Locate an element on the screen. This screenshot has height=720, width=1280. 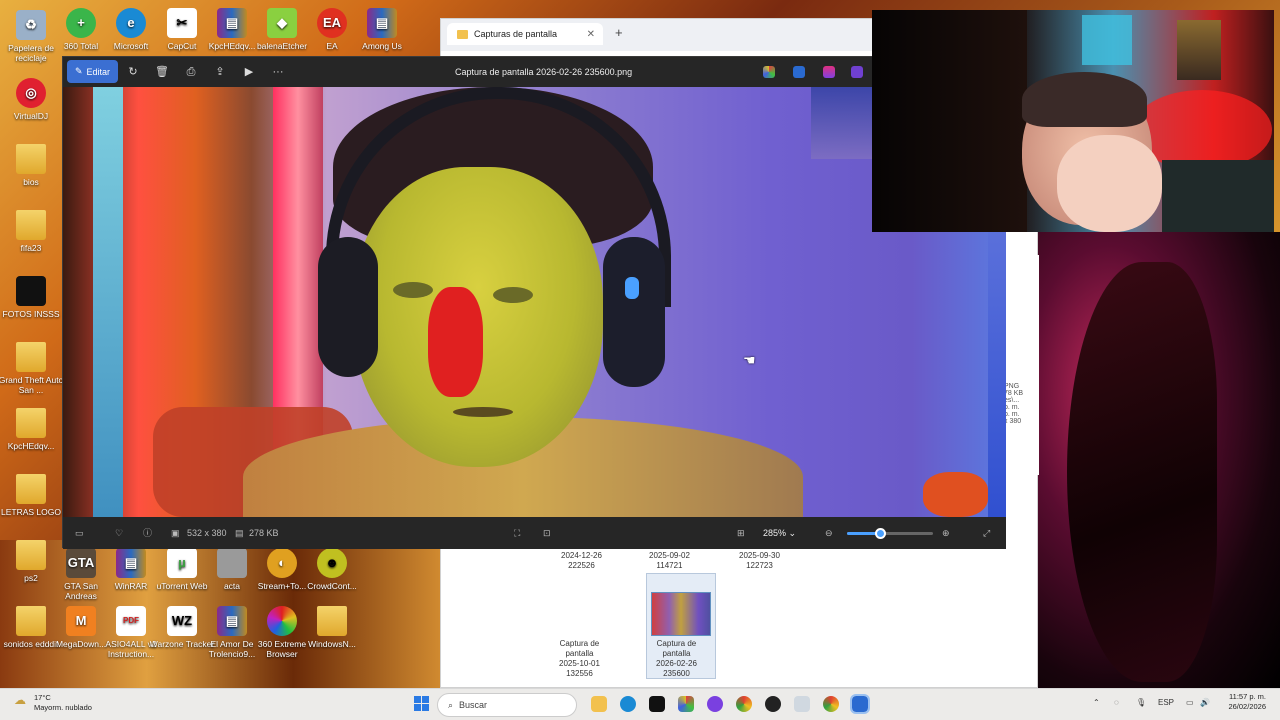
fullscreen-icon: ⤢ is located at coordinates (986, 533).